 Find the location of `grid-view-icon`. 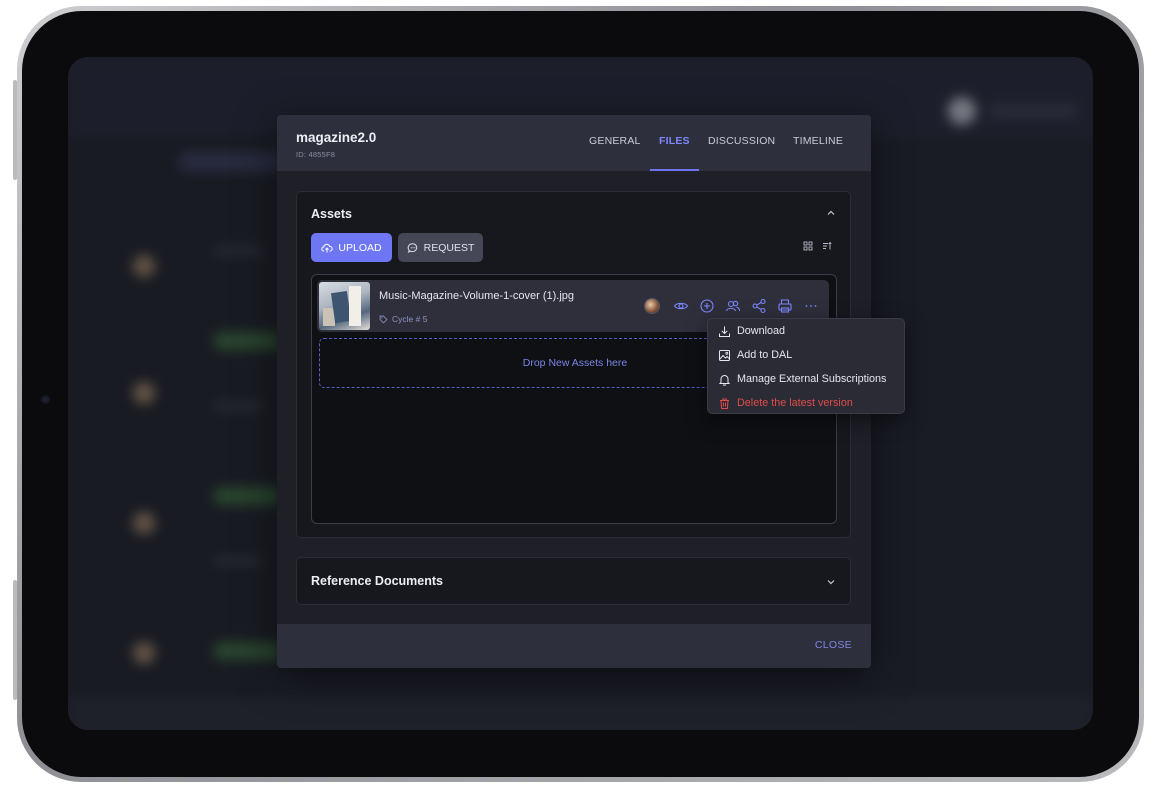

grid-view-icon is located at coordinates (808, 246).